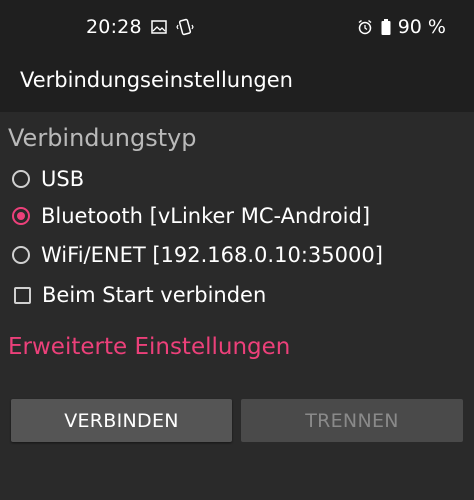  Describe the element at coordinates (185, 27) in the screenshot. I see `vibrate-icon` at that location.